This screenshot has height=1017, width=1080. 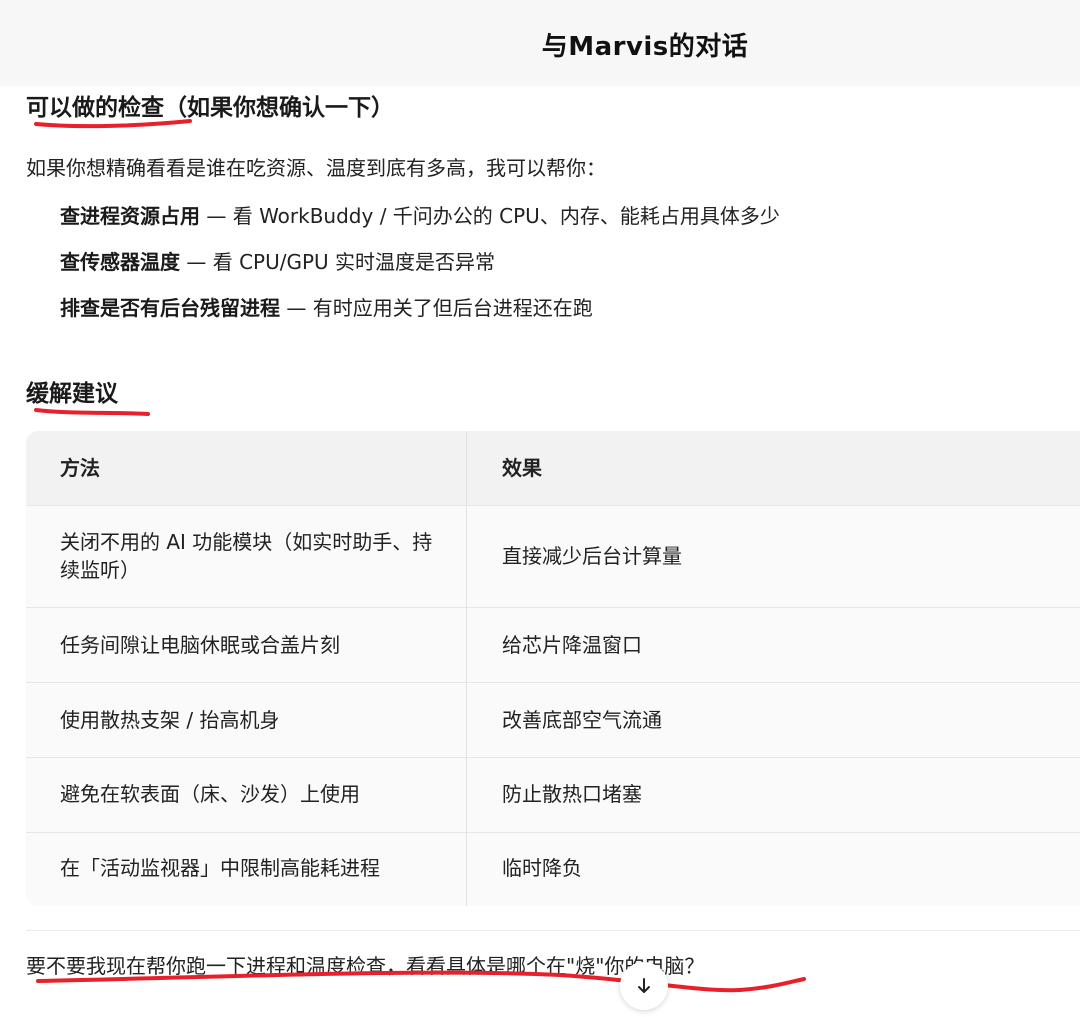 I want to click on chat-header: 与Marvis的对话, so click(x=540, y=43).